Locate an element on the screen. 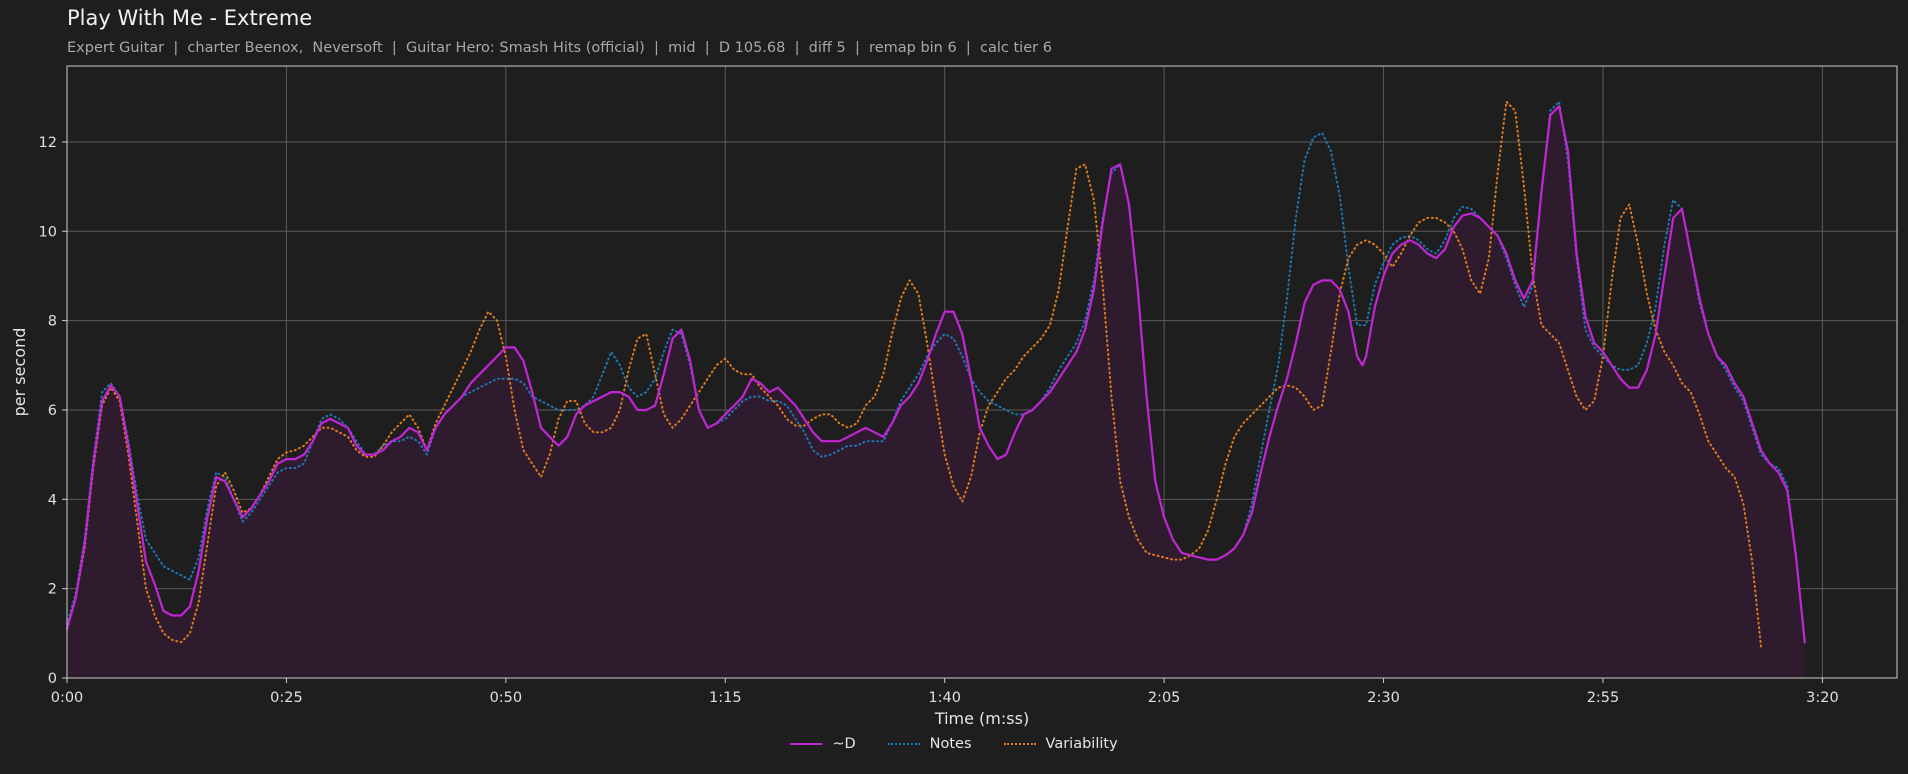  y-tick-label: 10 is located at coordinates (48, 232).